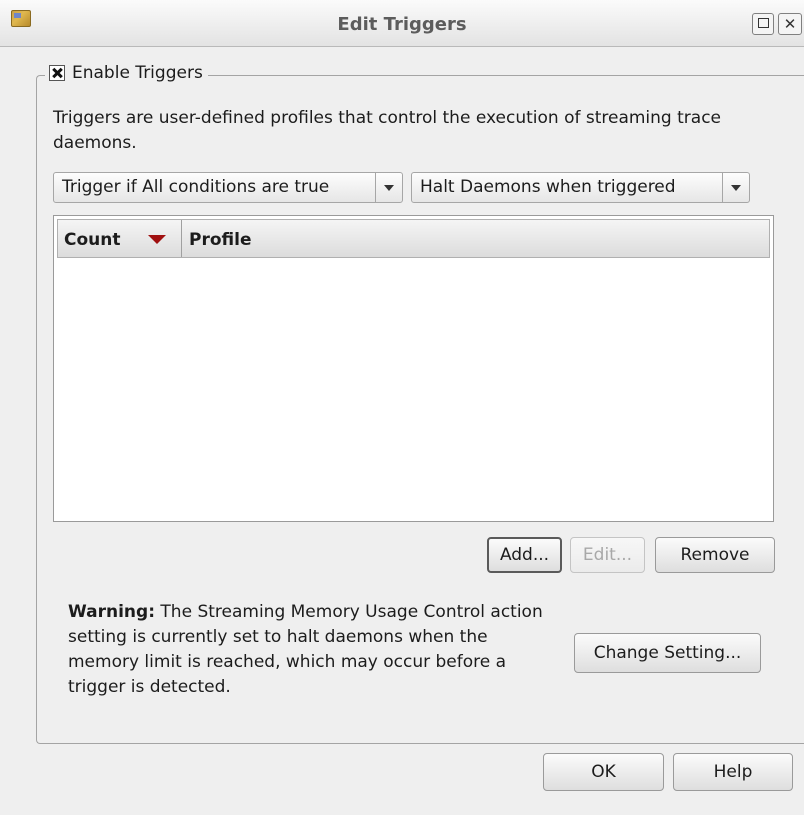  What do you see at coordinates (715, 555) in the screenshot?
I see `remove-button: Remove` at bounding box center [715, 555].